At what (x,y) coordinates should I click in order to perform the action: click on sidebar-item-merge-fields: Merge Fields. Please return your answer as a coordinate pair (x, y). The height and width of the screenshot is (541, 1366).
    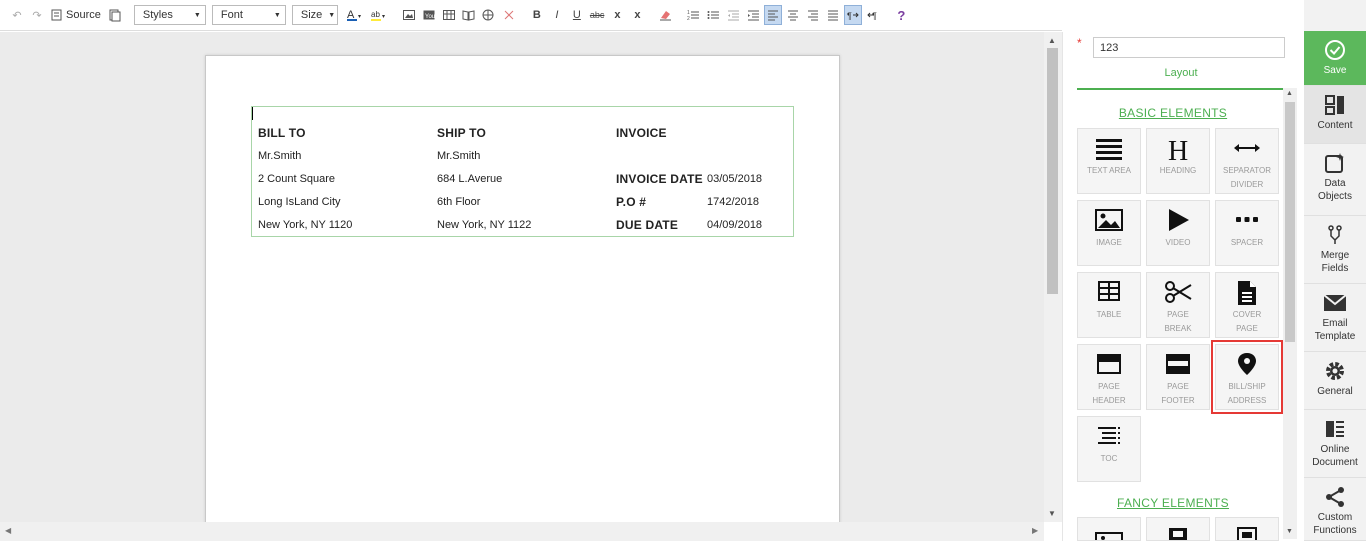
    Looking at the image, I should click on (1335, 250).